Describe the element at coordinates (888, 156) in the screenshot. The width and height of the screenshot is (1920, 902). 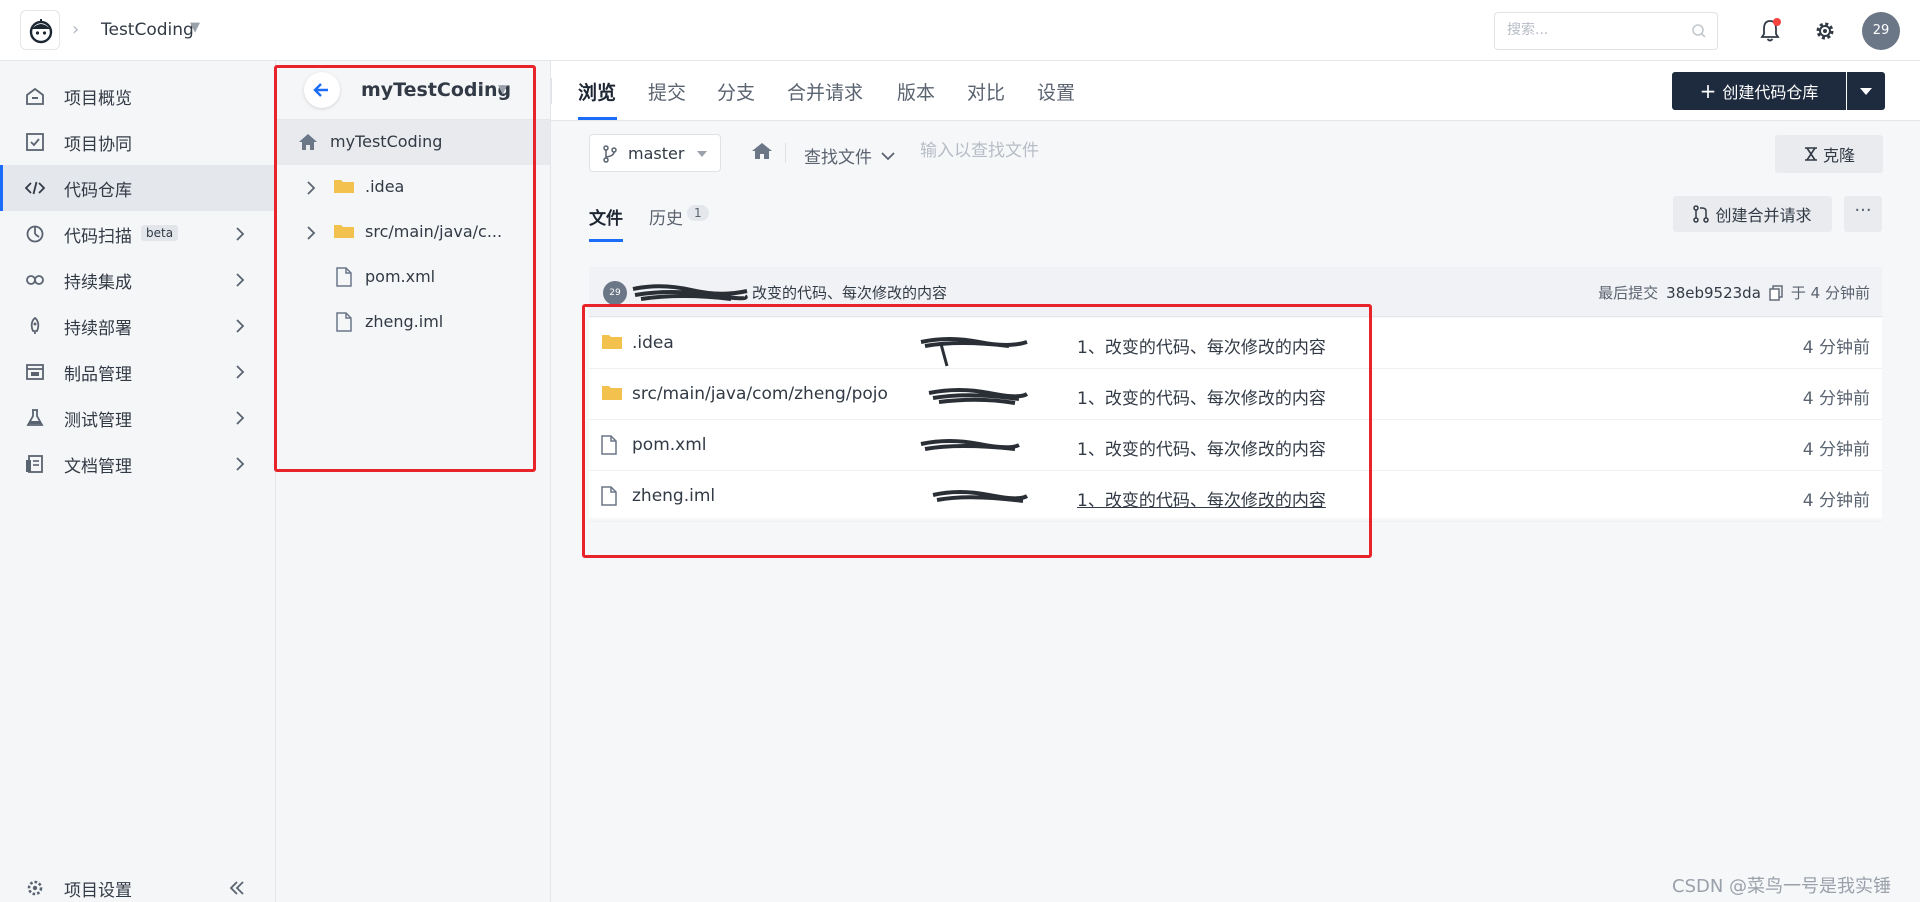
I see `chevron-down-icon` at that location.